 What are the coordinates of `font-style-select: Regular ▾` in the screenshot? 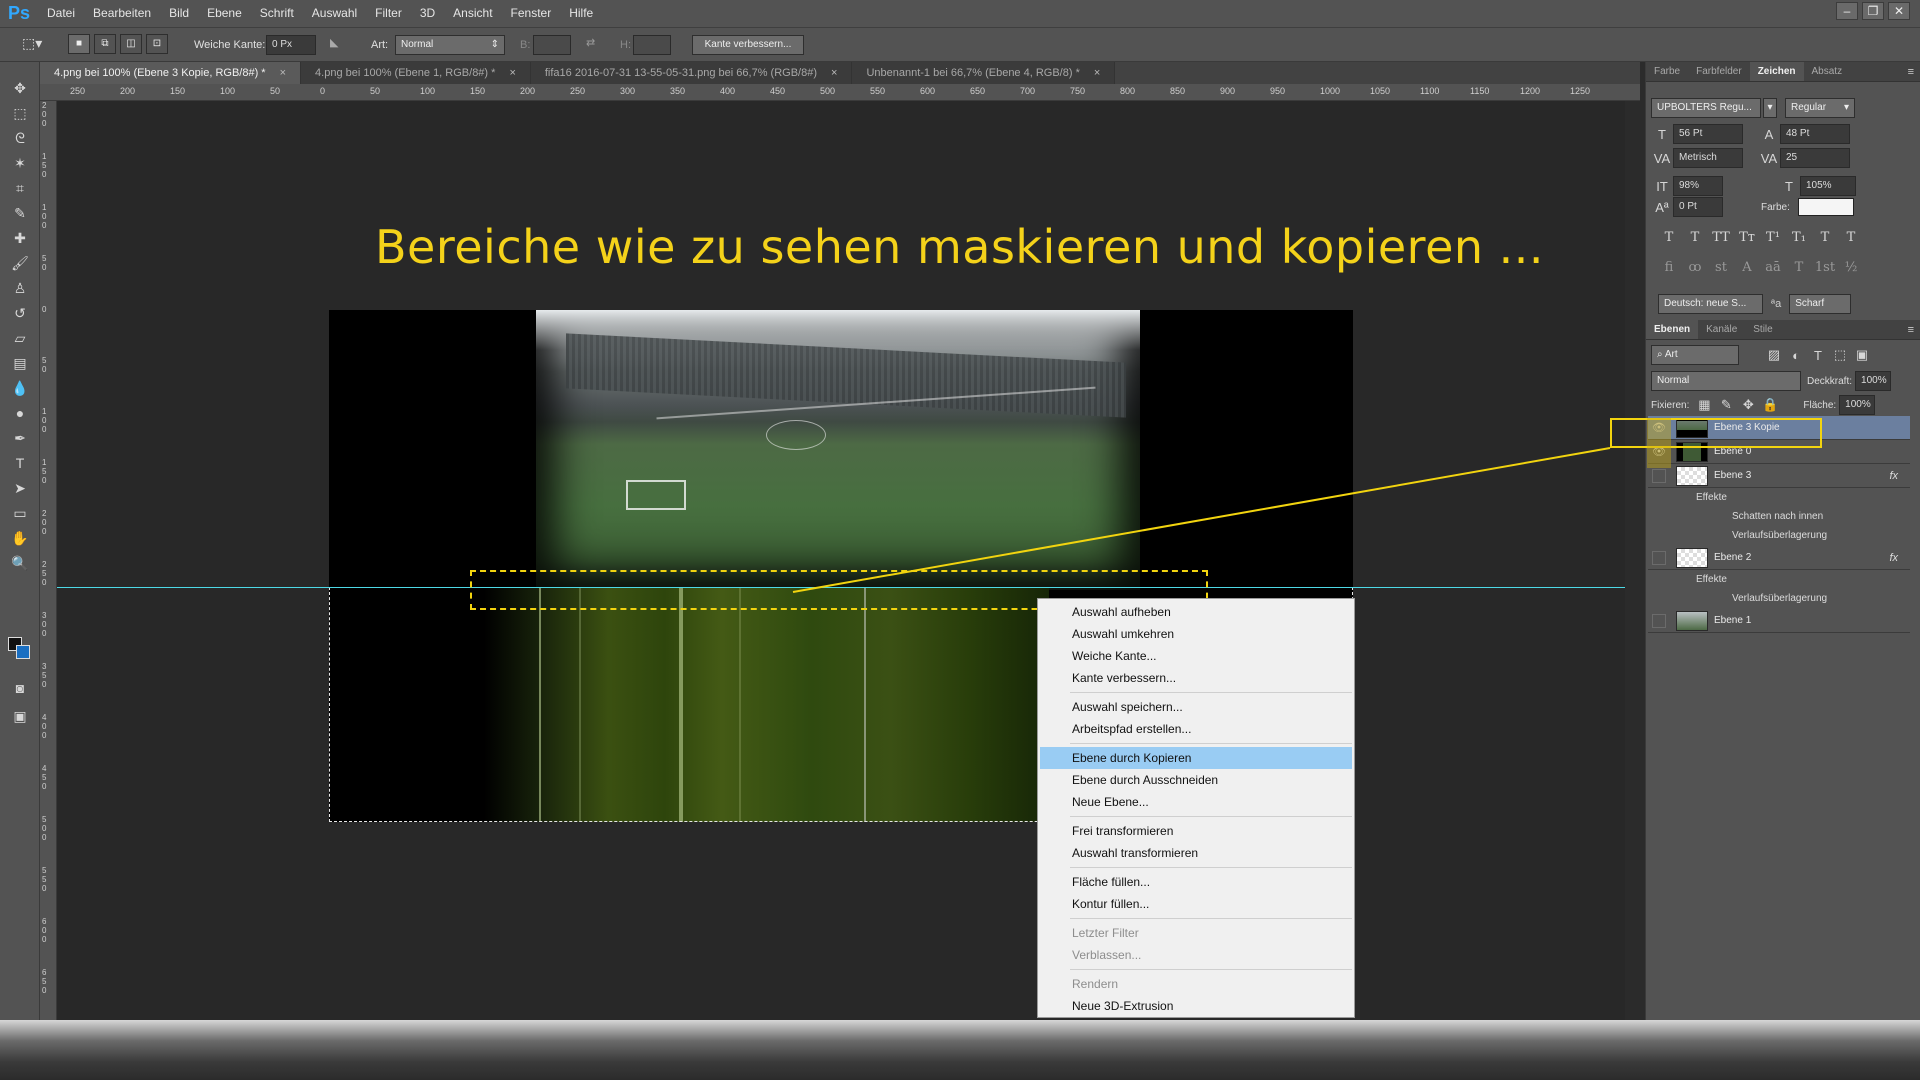 It's located at (1820, 108).